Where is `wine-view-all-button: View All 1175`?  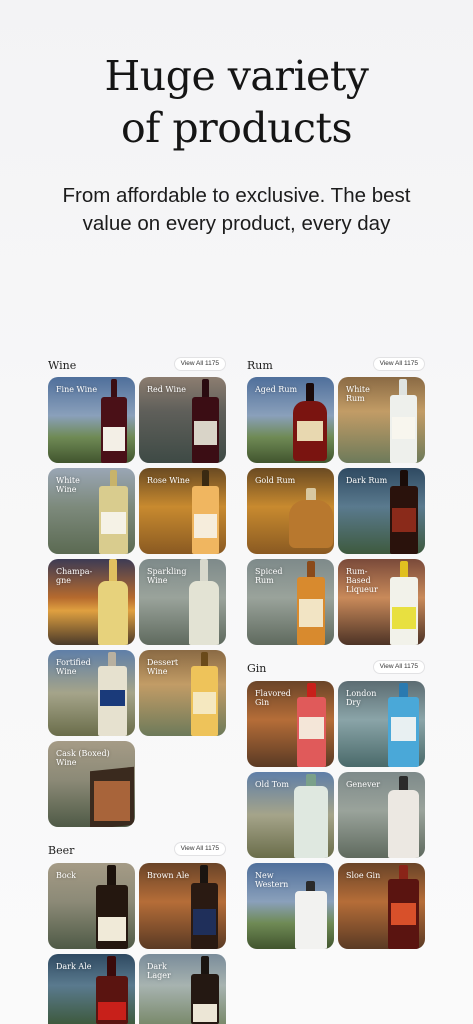 wine-view-all-button: View All 1175 is located at coordinates (199, 364).